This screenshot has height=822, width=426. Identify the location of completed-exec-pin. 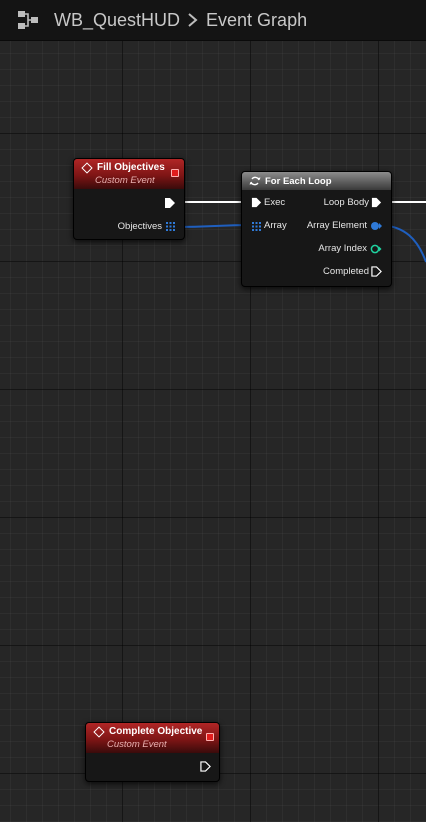
(376, 271).